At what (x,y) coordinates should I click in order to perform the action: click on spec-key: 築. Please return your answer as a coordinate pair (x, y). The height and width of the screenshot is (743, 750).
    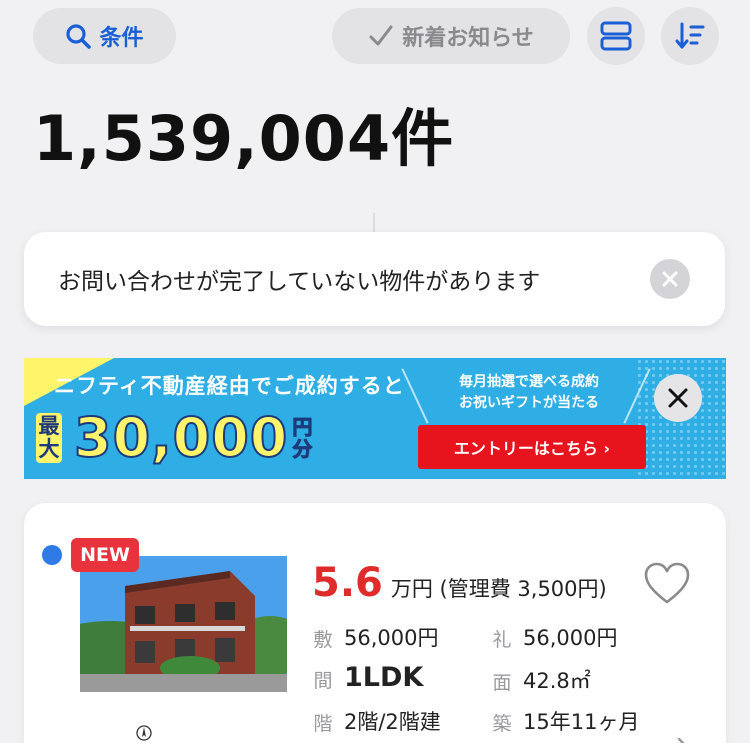
    Looking at the image, I should click on (502, 724).